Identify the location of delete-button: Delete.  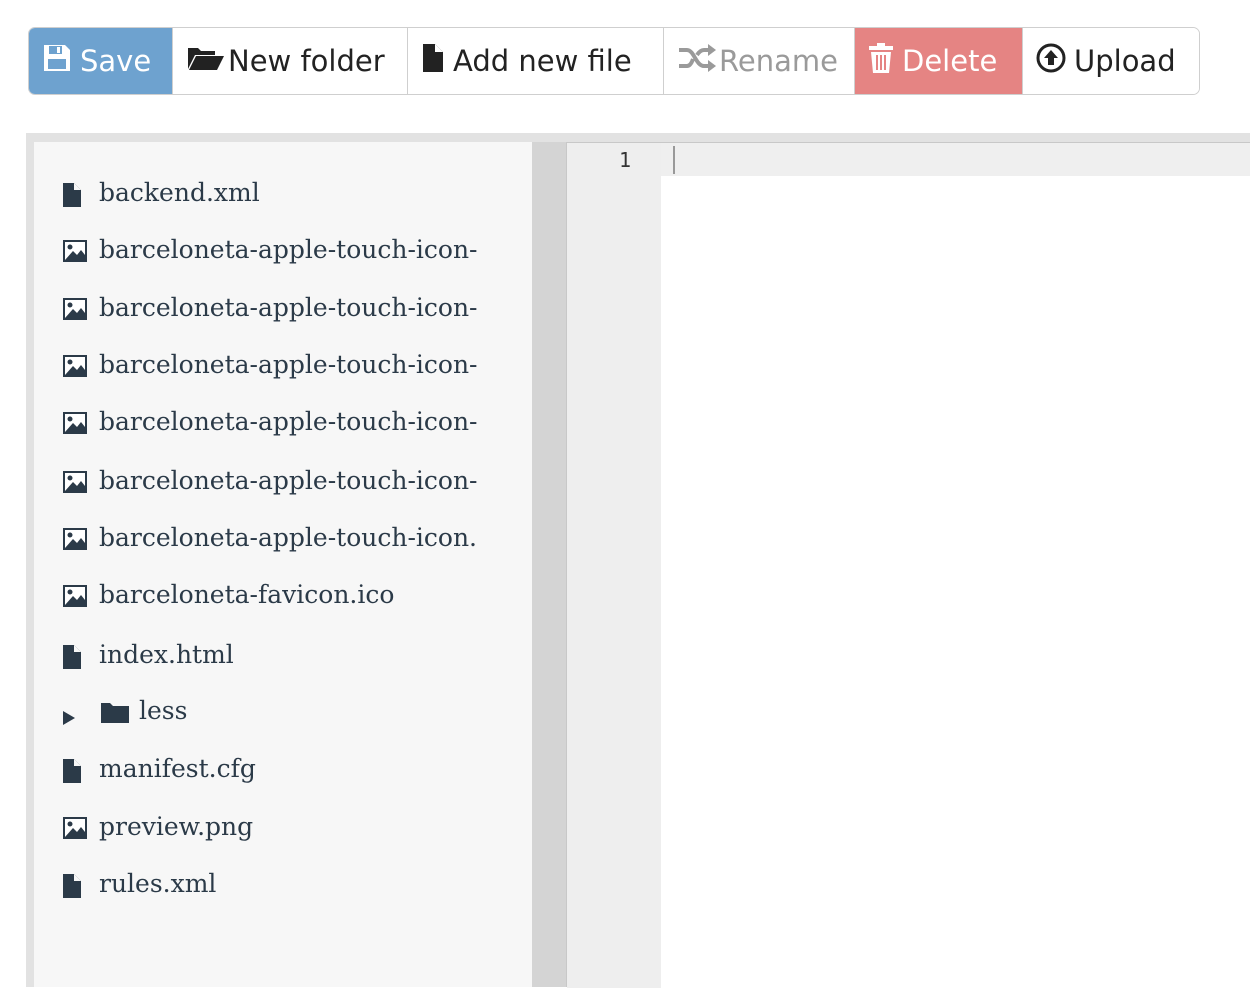
(939, 61).